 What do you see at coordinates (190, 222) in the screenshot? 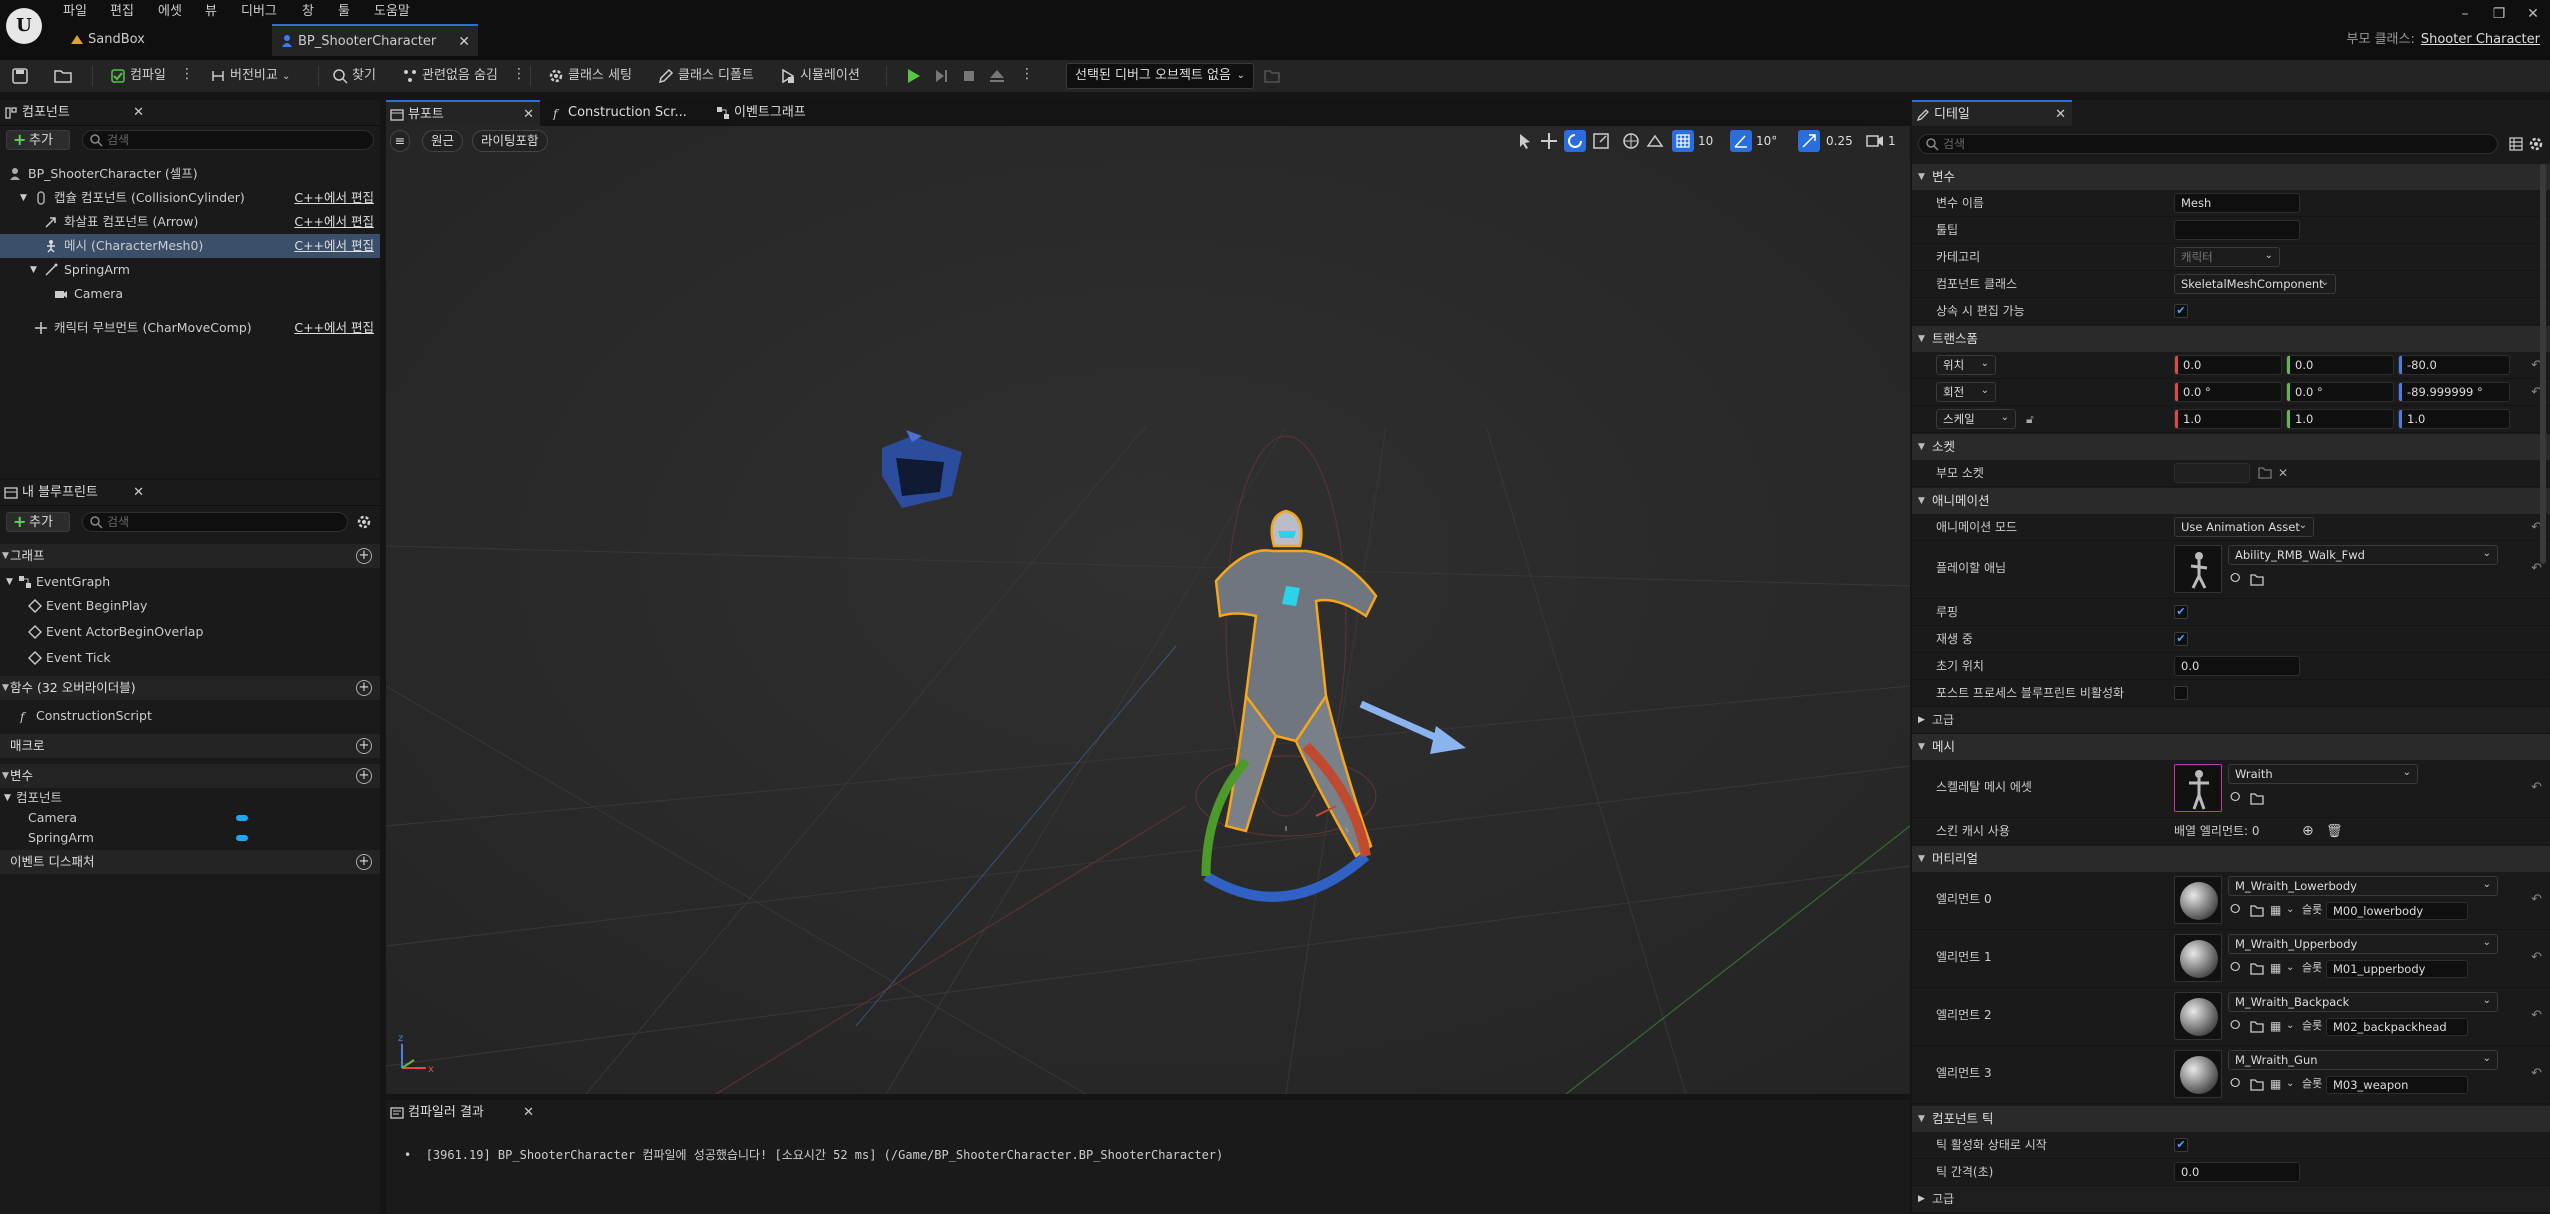
I see `tree-row-arrow: 화살표 컴포넌트 (Arrow) C++에서 편집` at bounding box center [190, 222].